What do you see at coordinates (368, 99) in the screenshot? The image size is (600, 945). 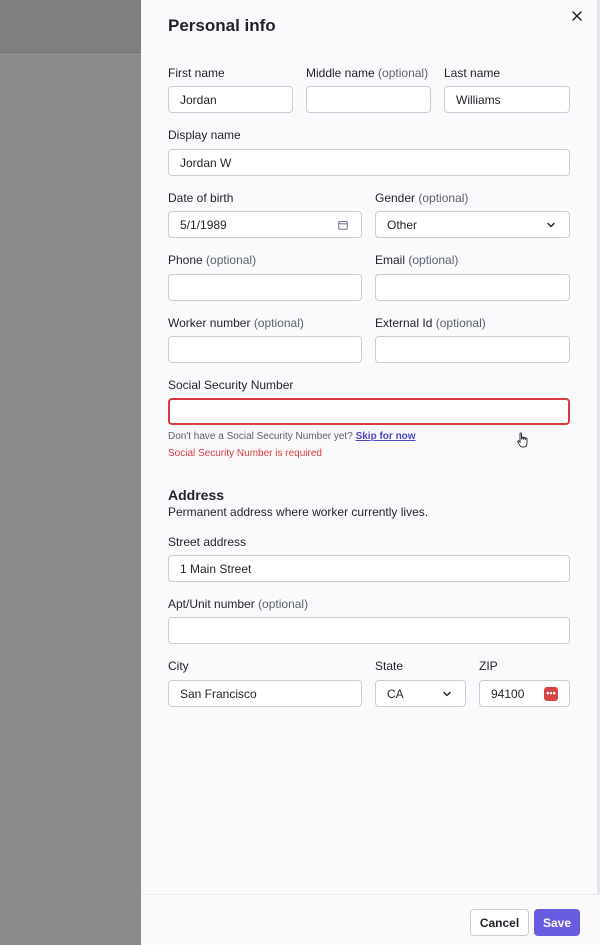 I see `middle-name-field` at bounding box center [368, 99].